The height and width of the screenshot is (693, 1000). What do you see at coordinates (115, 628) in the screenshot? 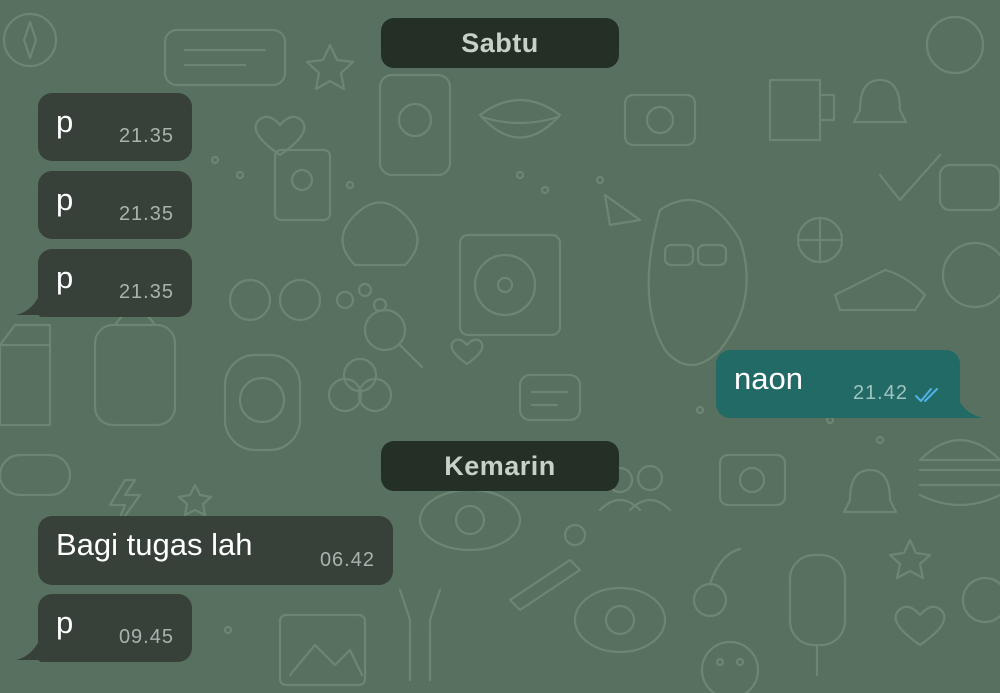
I see `message-bubble-incoming: p 09.45` at bounding box center [115, 628].